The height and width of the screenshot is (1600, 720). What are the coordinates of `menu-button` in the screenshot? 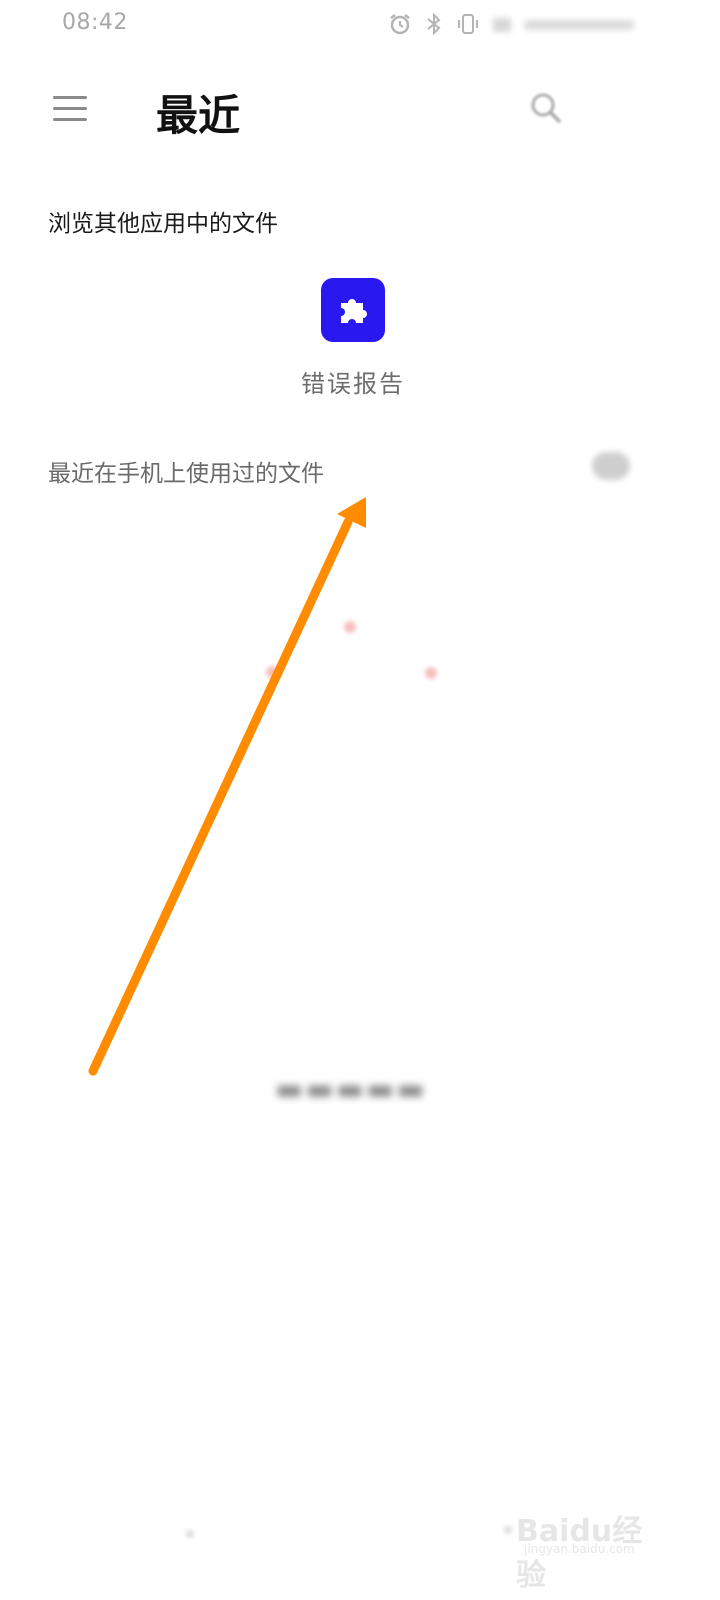 It's located at (71, 109).